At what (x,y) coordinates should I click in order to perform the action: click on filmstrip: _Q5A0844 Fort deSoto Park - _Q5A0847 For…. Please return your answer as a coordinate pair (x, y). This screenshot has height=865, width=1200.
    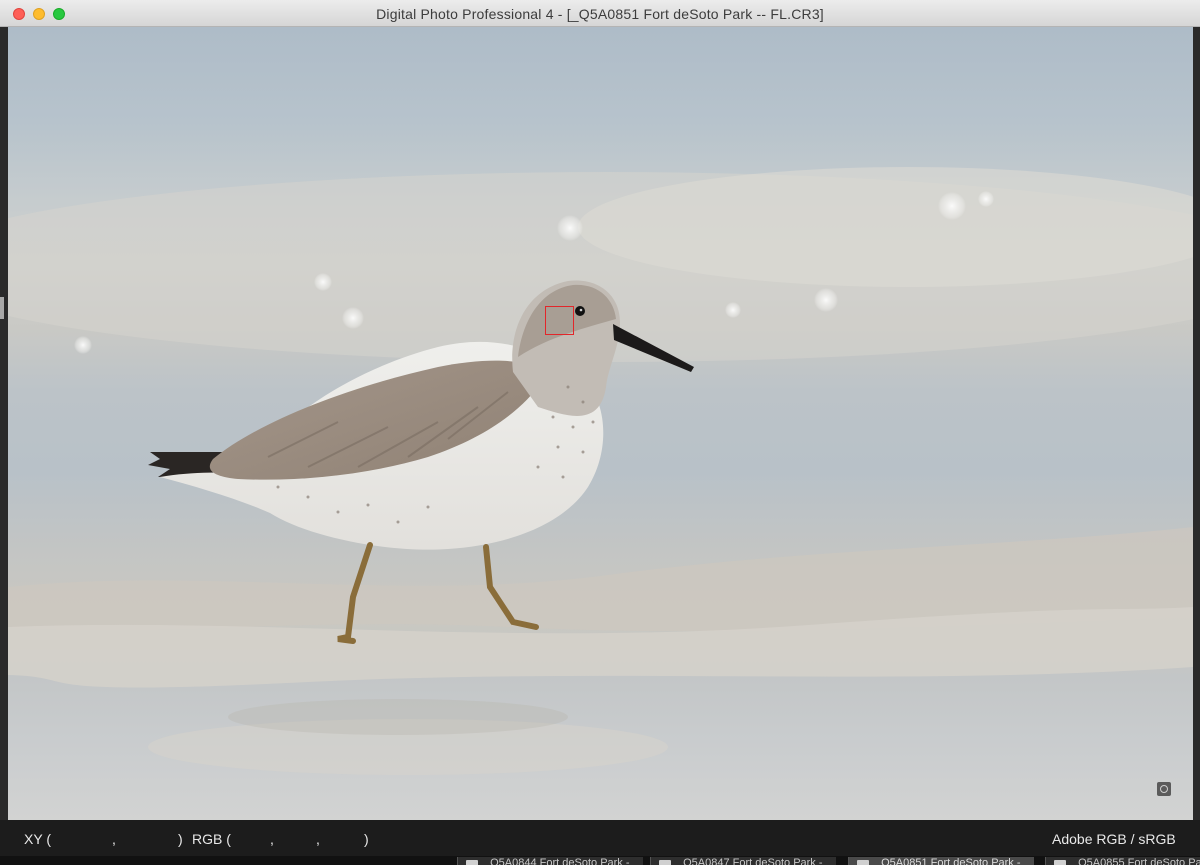
    Looking at the image, I should click on (600, 860).